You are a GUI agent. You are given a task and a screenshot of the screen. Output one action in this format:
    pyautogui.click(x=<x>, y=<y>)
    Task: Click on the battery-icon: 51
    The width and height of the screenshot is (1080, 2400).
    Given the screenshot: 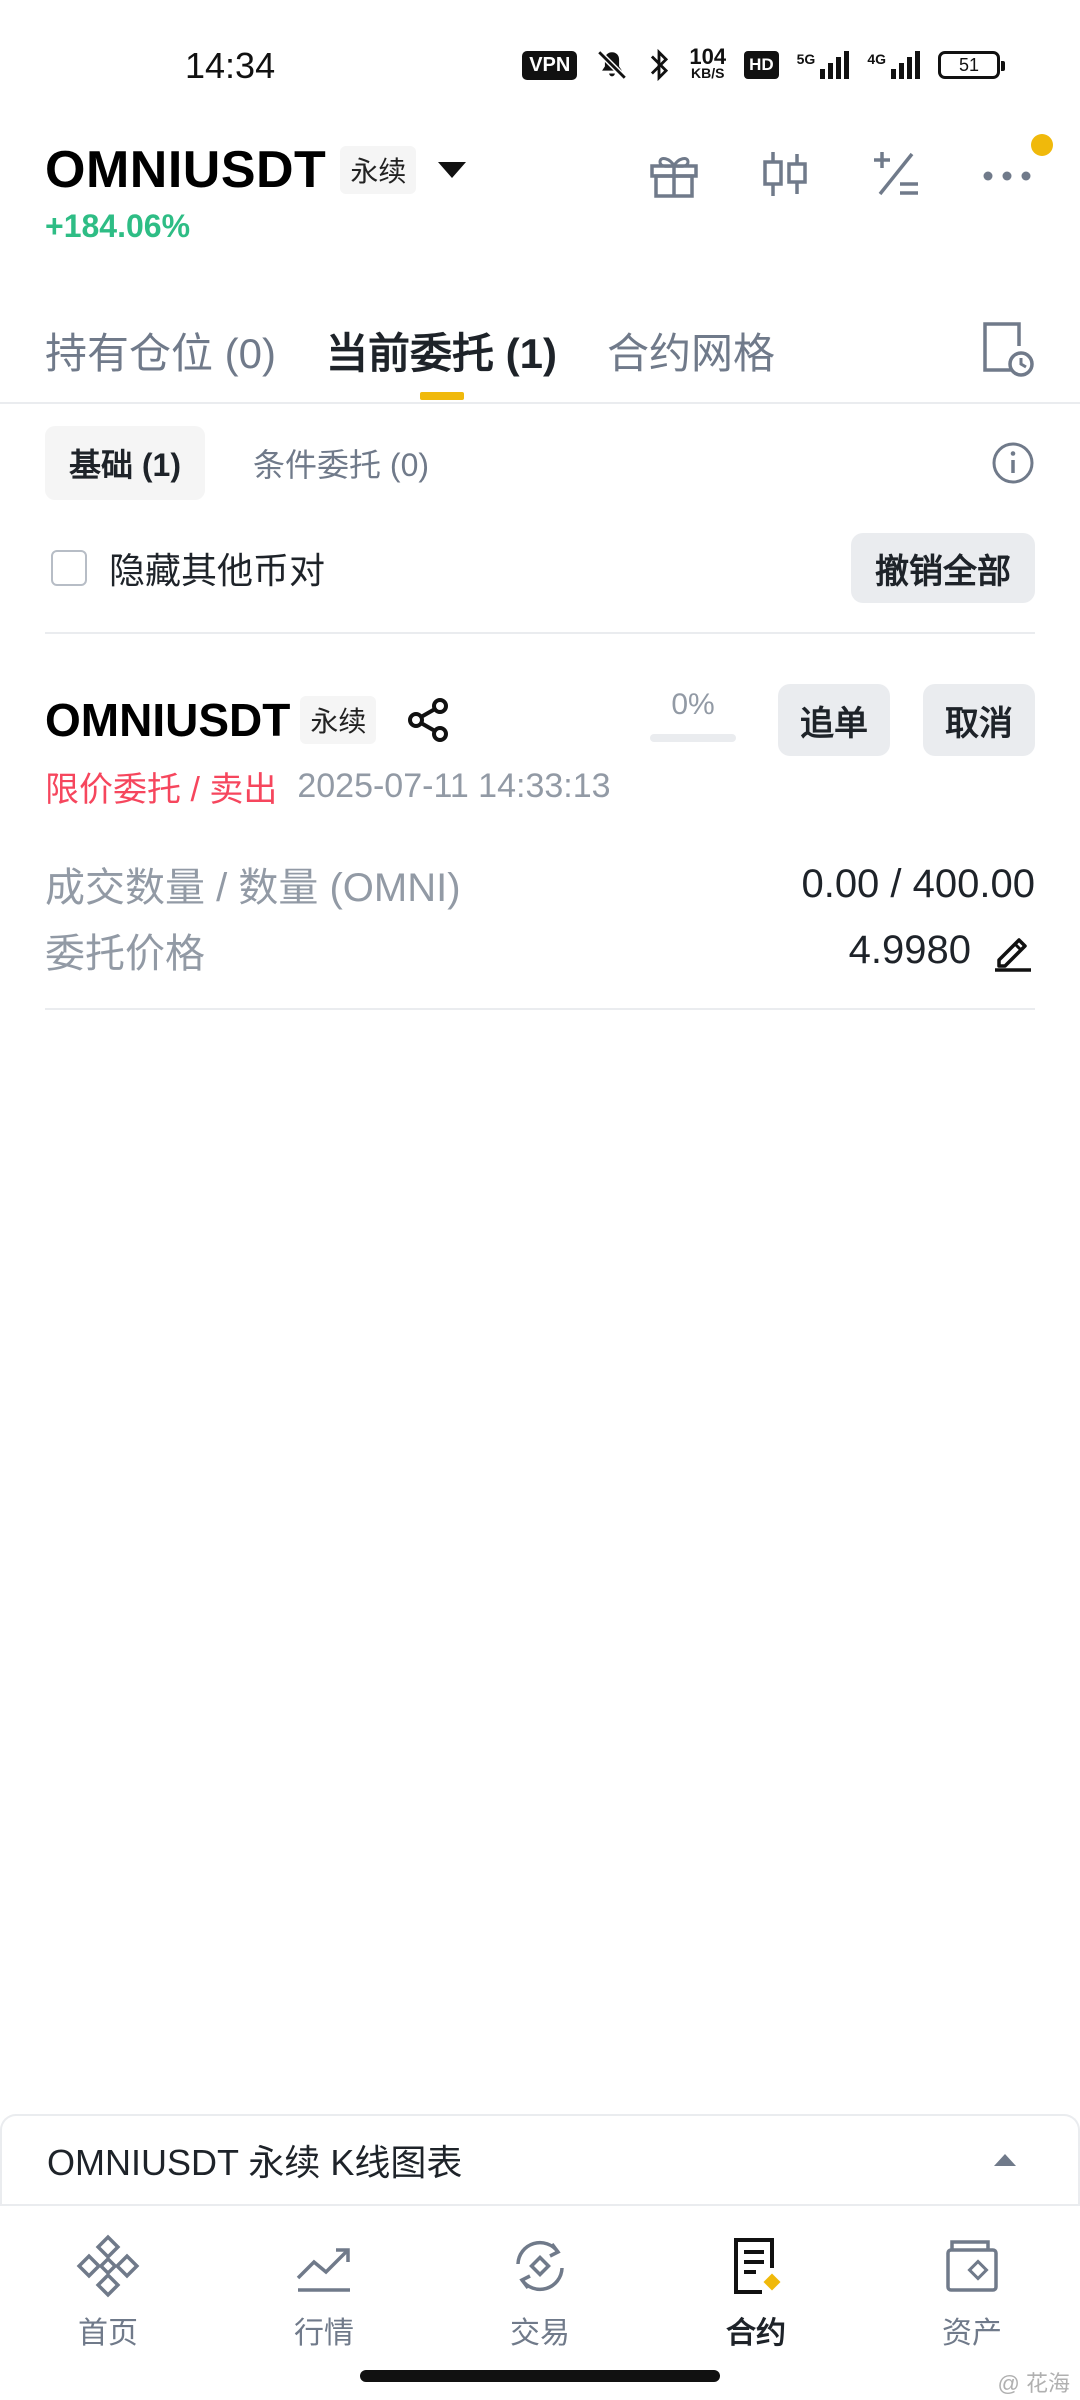 What is the action you would take?
    pyautogui.click(x=971, y=65)
    